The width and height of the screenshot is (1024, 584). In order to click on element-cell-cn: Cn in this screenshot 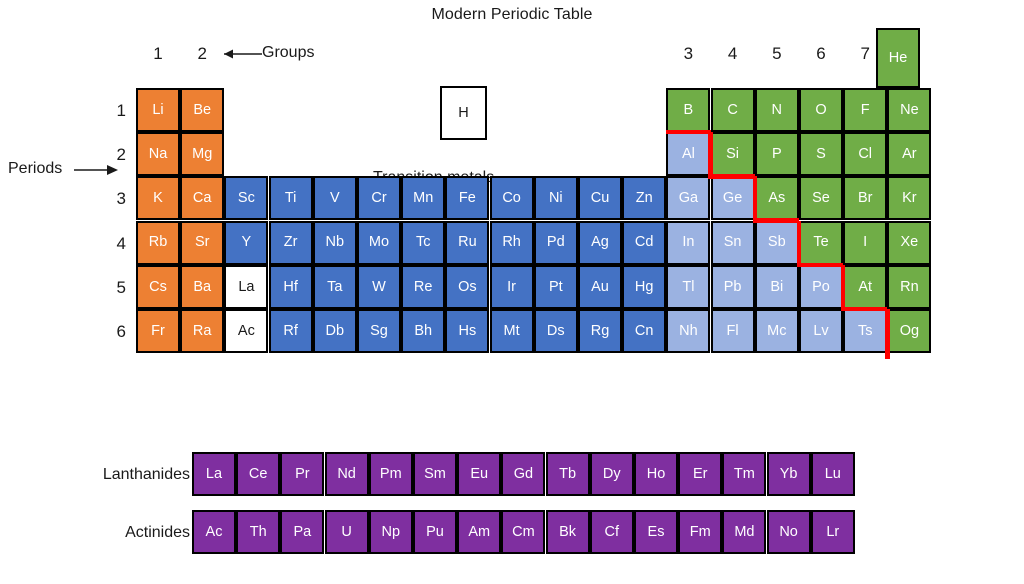, I will do `click(644, 331)`.